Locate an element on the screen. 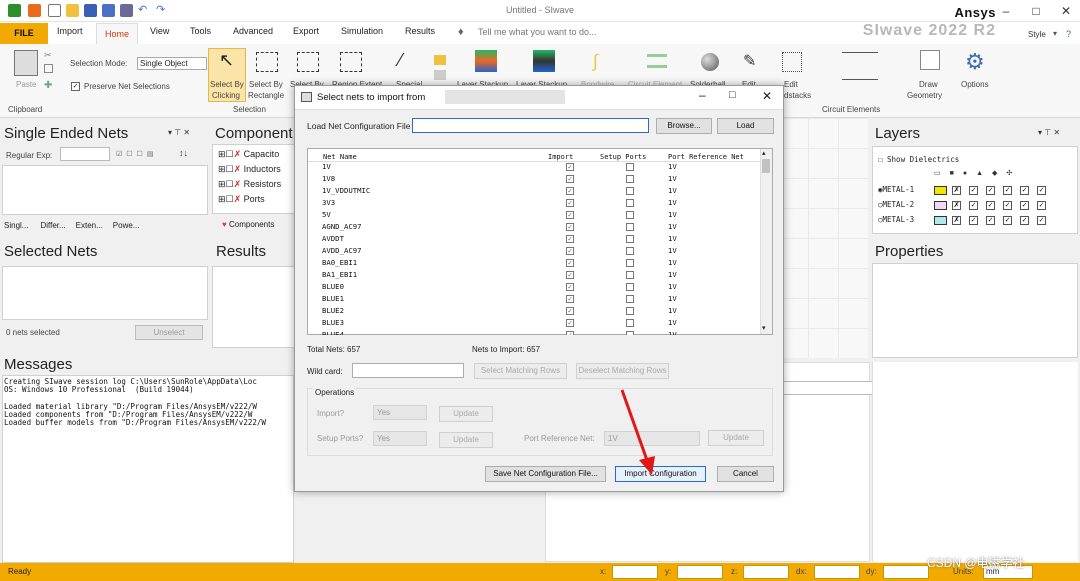 The image size is (1080, 581). draw-geometry-icon is located at coordinates (930, 60).